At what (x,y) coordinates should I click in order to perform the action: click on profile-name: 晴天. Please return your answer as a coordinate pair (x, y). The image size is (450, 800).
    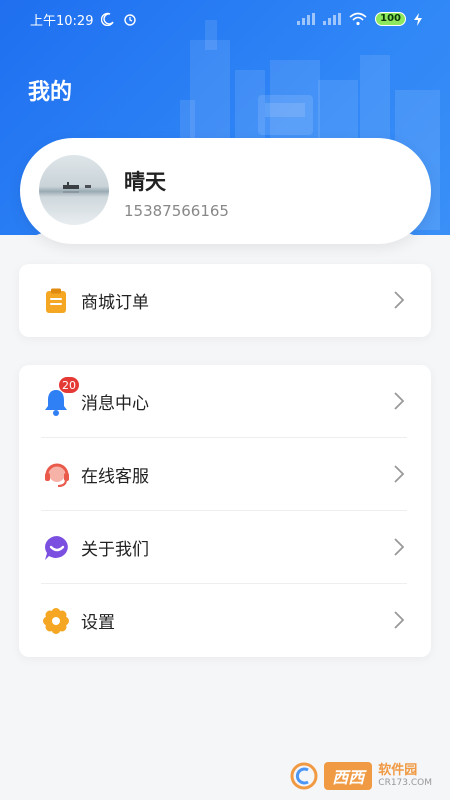
    Looking at the image, I should click on (145, 182).